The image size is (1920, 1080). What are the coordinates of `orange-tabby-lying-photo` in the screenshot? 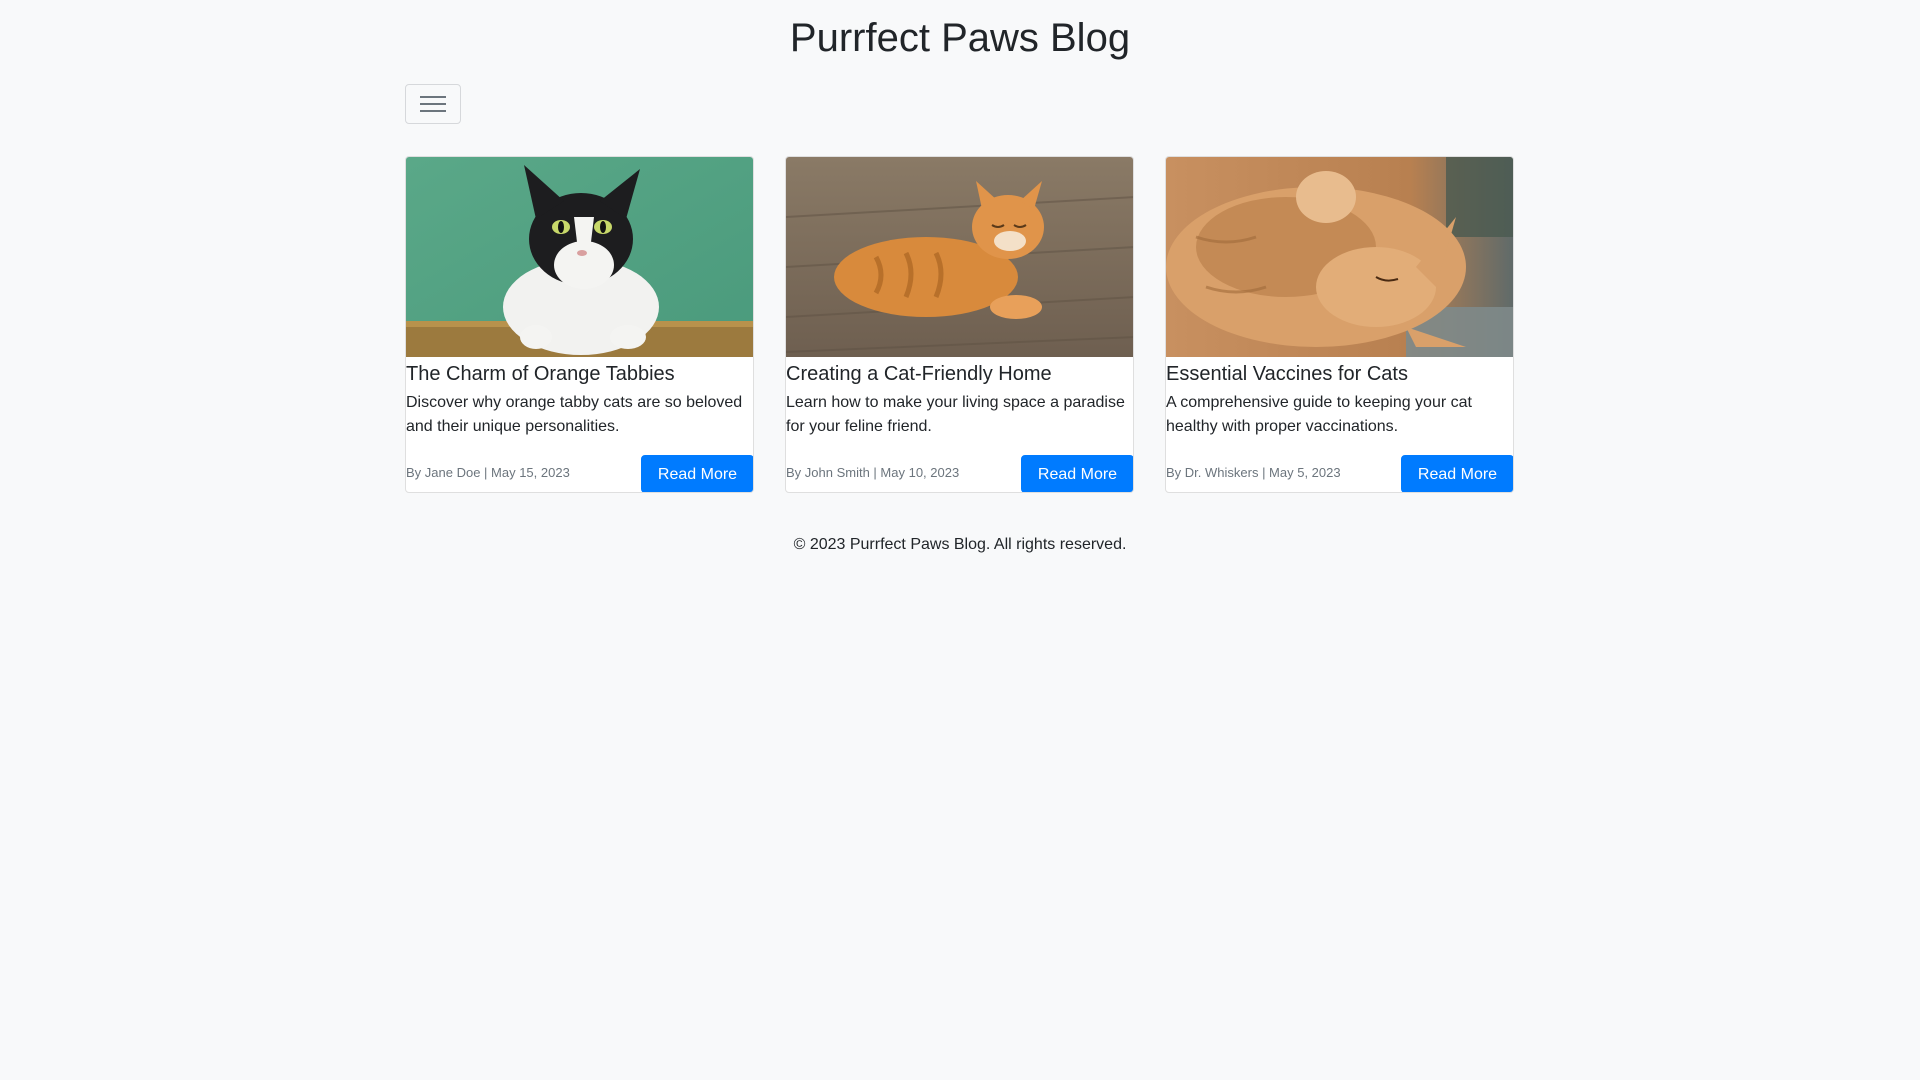 It's located at (959, 257).